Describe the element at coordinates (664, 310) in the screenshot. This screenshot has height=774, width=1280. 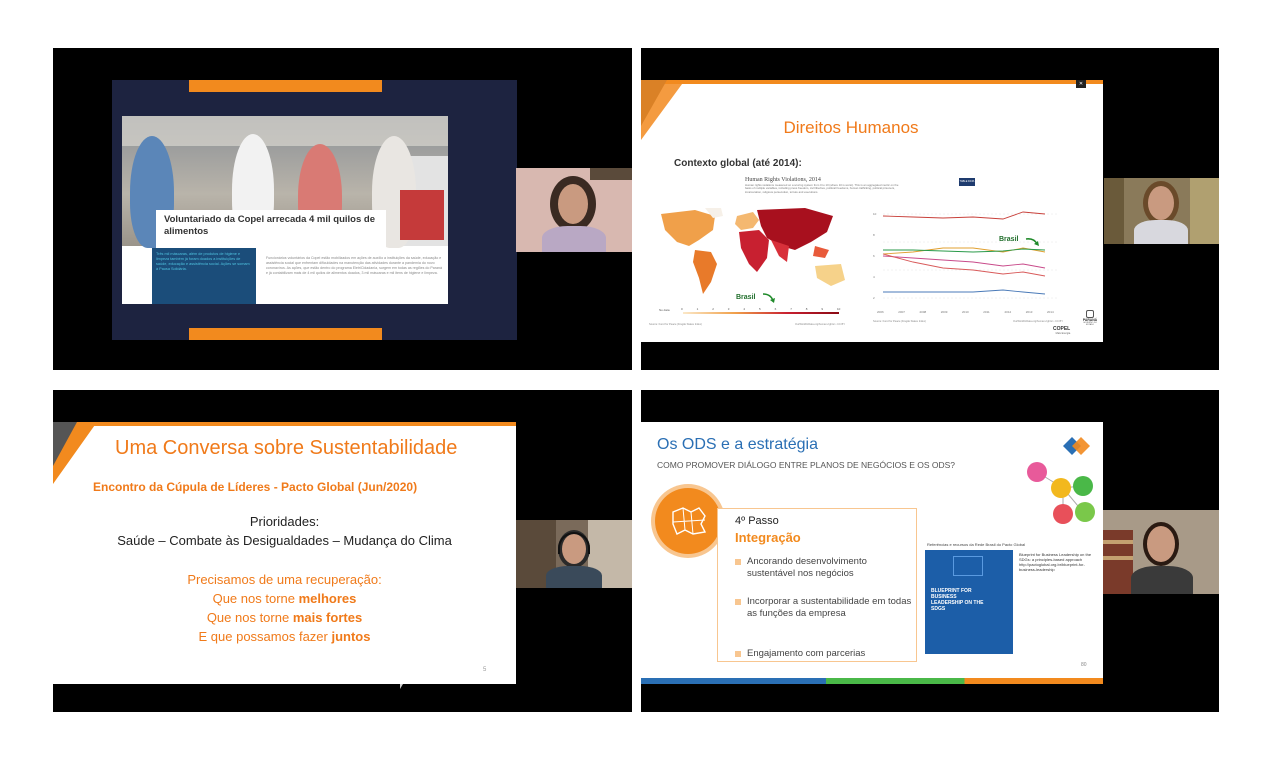
I see `legend-no-data: No data` at that location.